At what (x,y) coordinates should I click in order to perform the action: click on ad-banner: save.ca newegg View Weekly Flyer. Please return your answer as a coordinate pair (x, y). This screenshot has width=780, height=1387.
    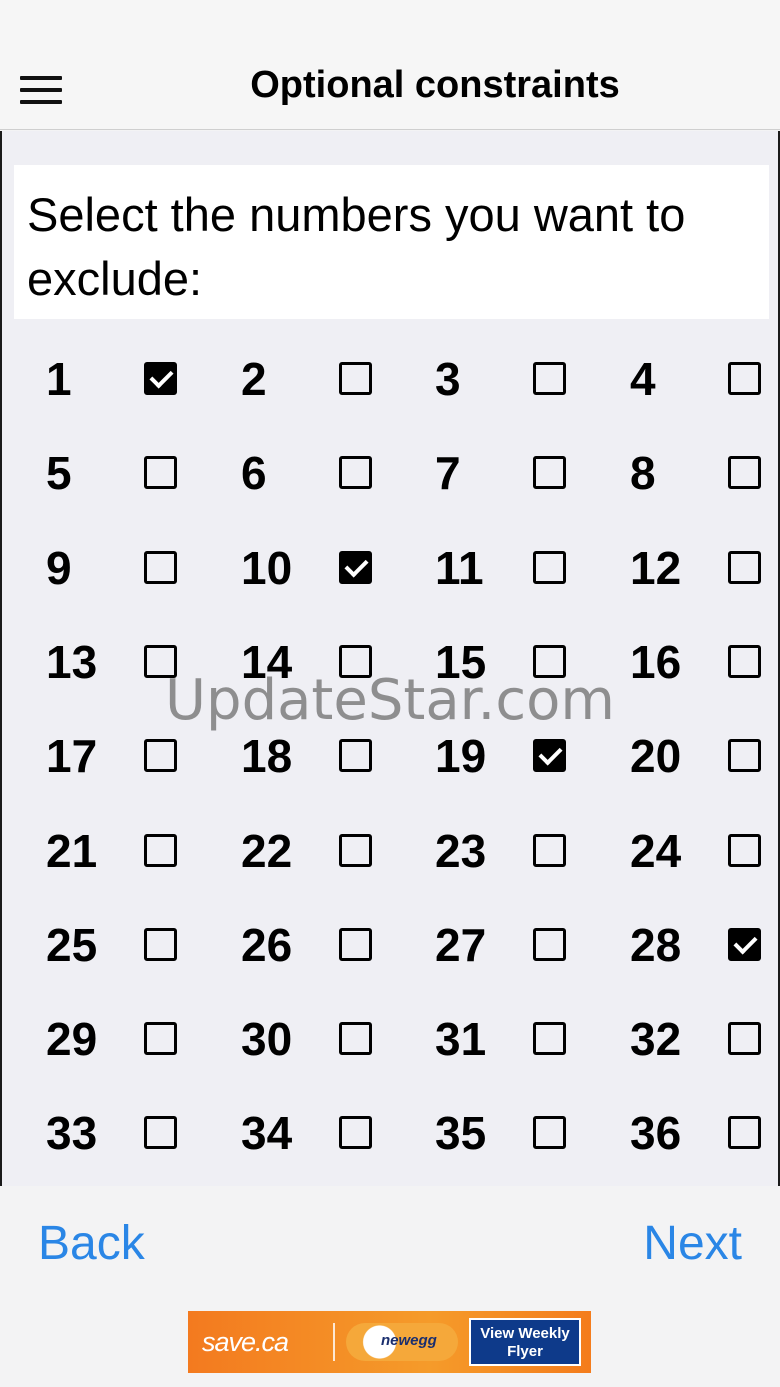
    Looking at the image, I should click on (389, 1342).